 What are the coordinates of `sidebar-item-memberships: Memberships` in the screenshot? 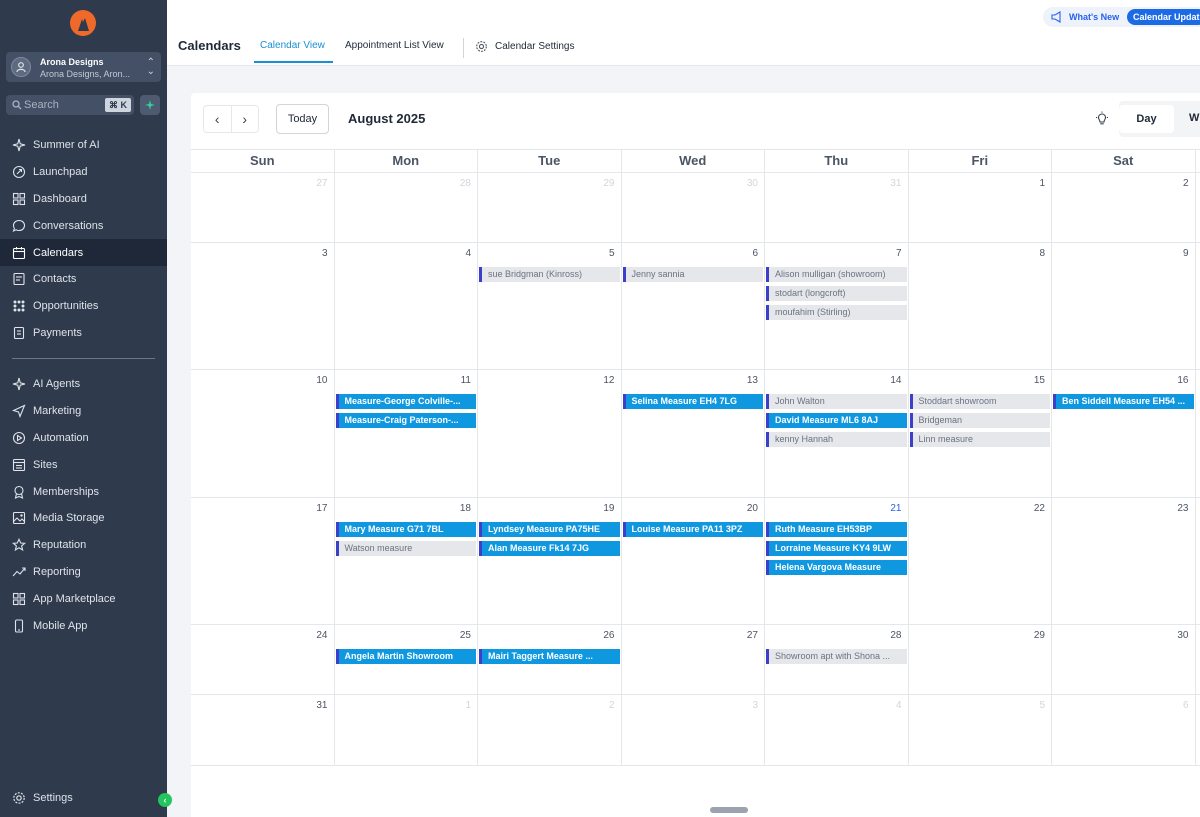 It's located at (83, 491).